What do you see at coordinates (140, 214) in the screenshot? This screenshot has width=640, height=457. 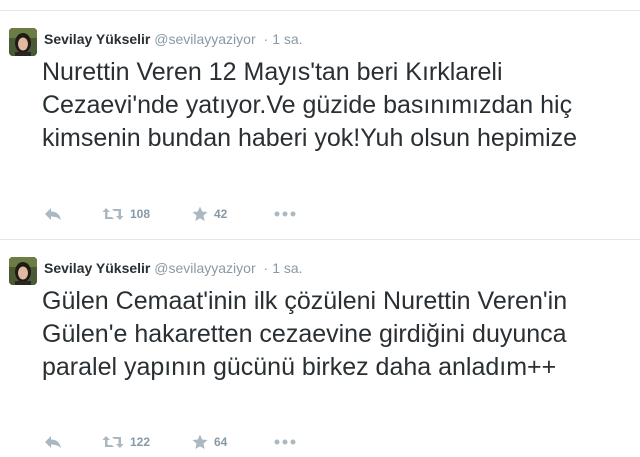 I see `retweet-count: 108` at bounding box center [140, 214].